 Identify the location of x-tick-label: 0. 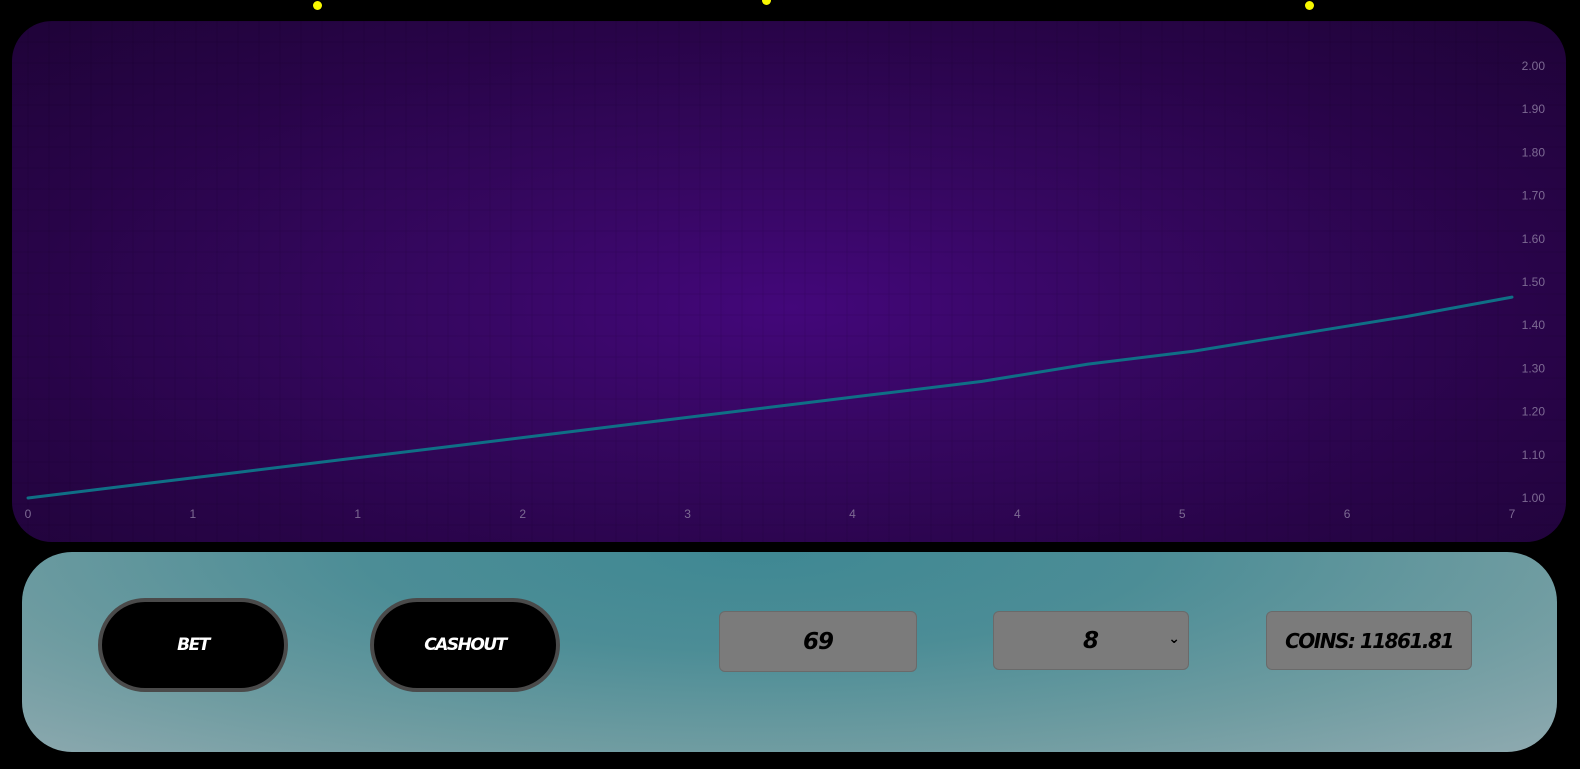
(28, 514).